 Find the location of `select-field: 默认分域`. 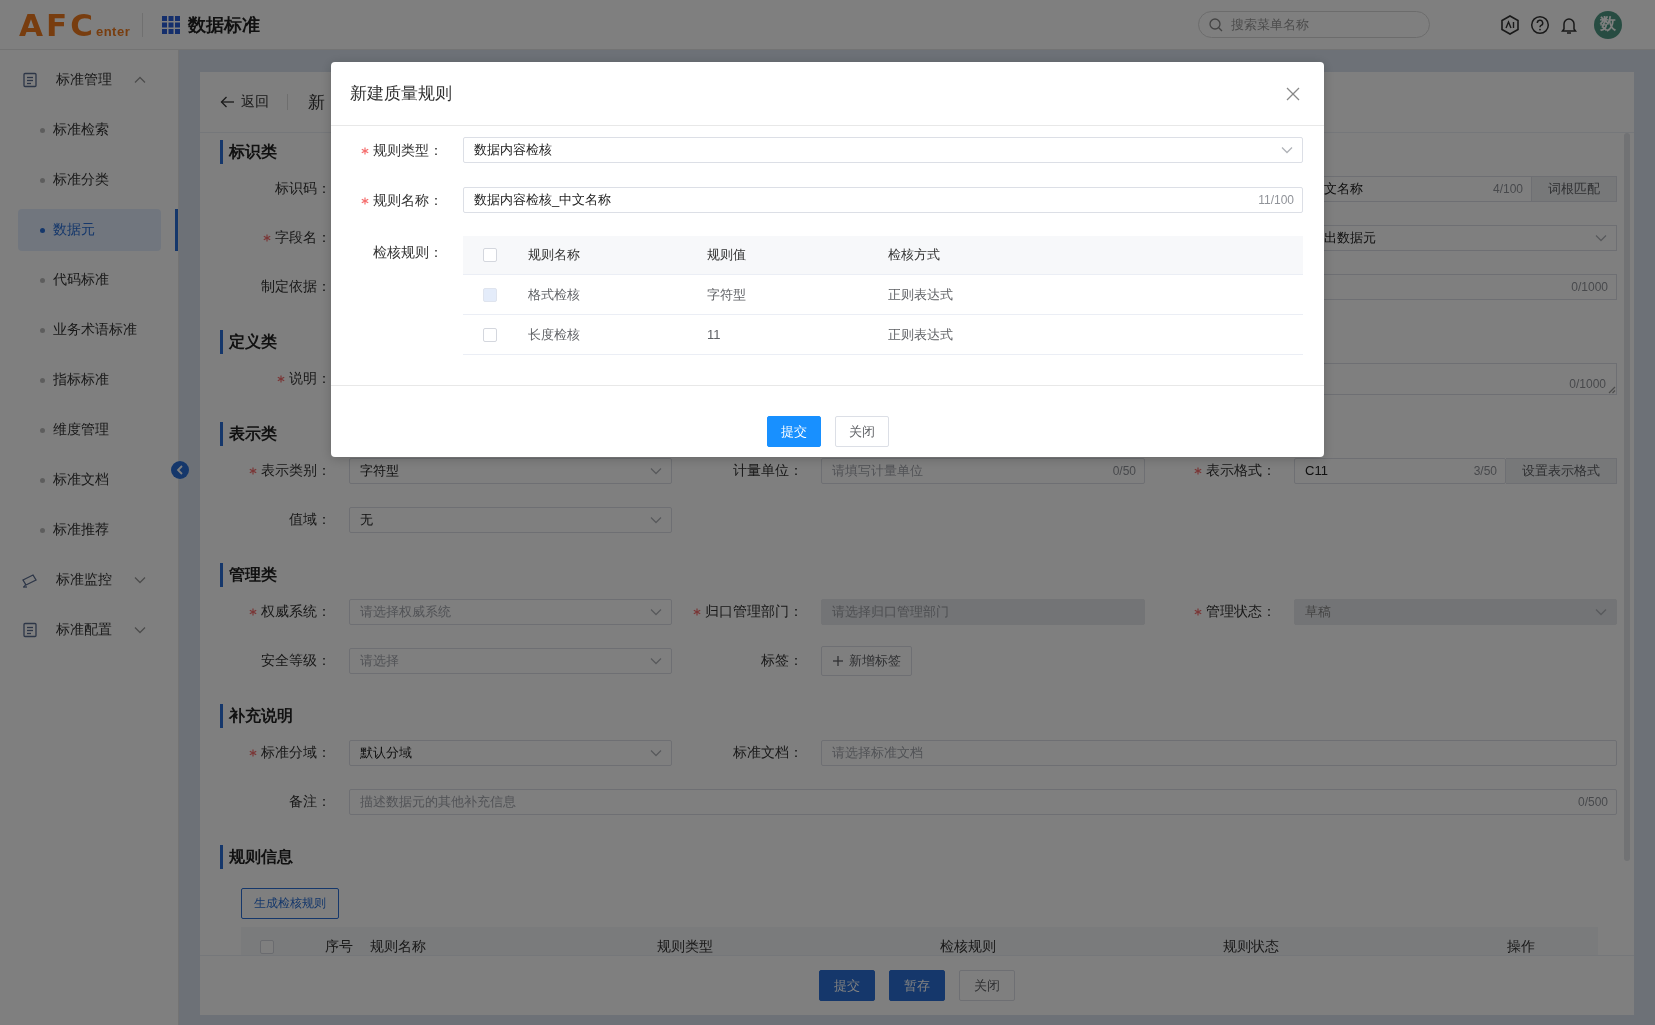

select-field: 默认分域 is located at coordinates (510, 752).